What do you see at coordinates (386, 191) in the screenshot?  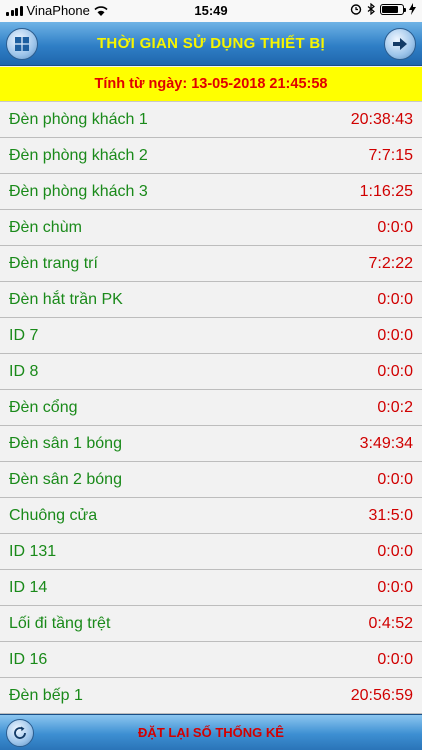 I see `device-usage-time: 1:16:25` at bounding box center [386, 191].